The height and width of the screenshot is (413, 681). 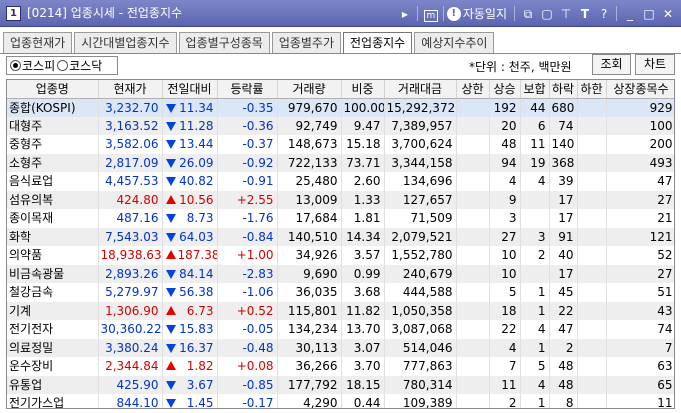 I want to click on header-price: 현재가, so click(x=130, y=89).